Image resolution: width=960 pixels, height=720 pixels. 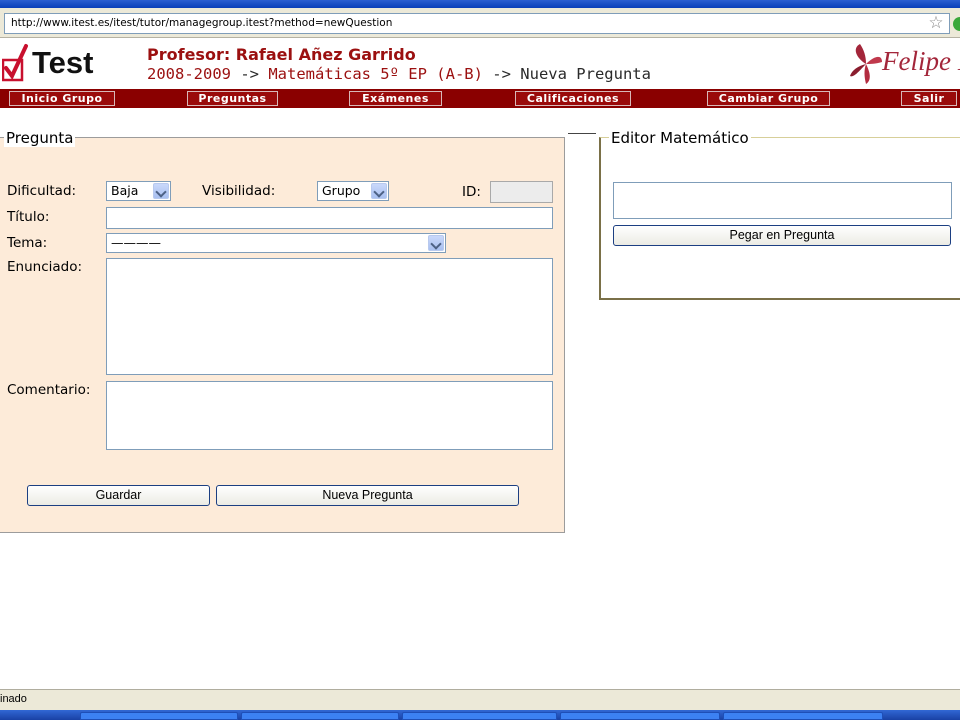 I want to click on itest-logo: Test, so click(x=52, y=64).